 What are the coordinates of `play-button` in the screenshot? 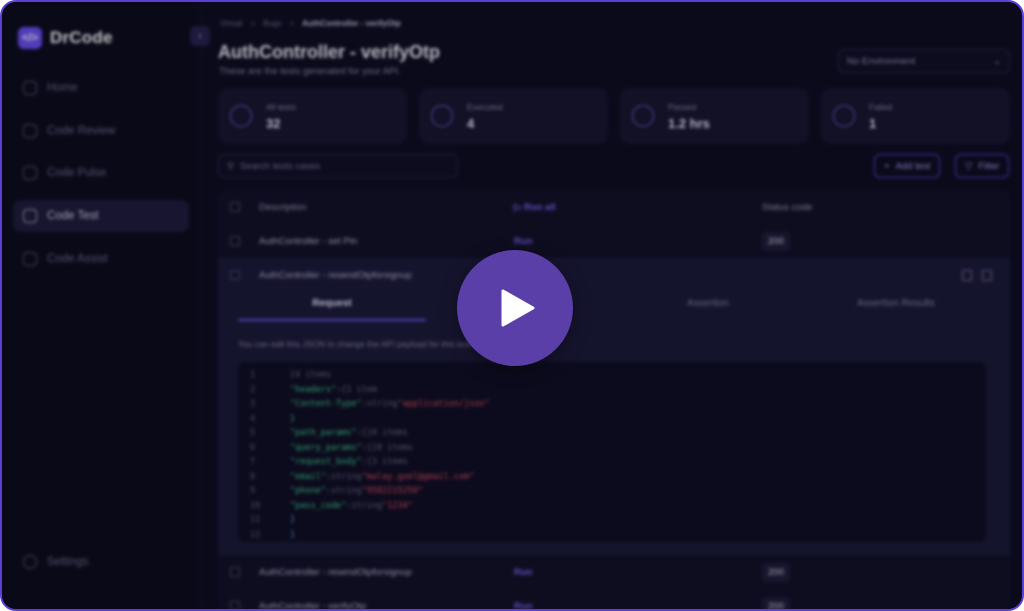 It's located at (515, 308).